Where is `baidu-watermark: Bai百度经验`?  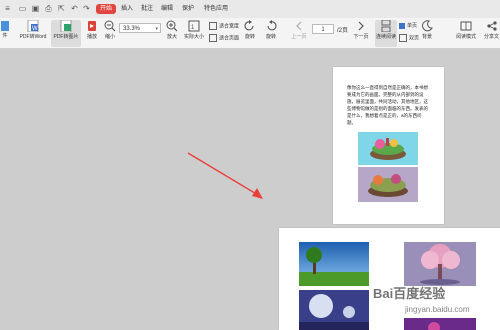 baidu-watermark: Bai百度经验 is located at coordinates (409, 293).